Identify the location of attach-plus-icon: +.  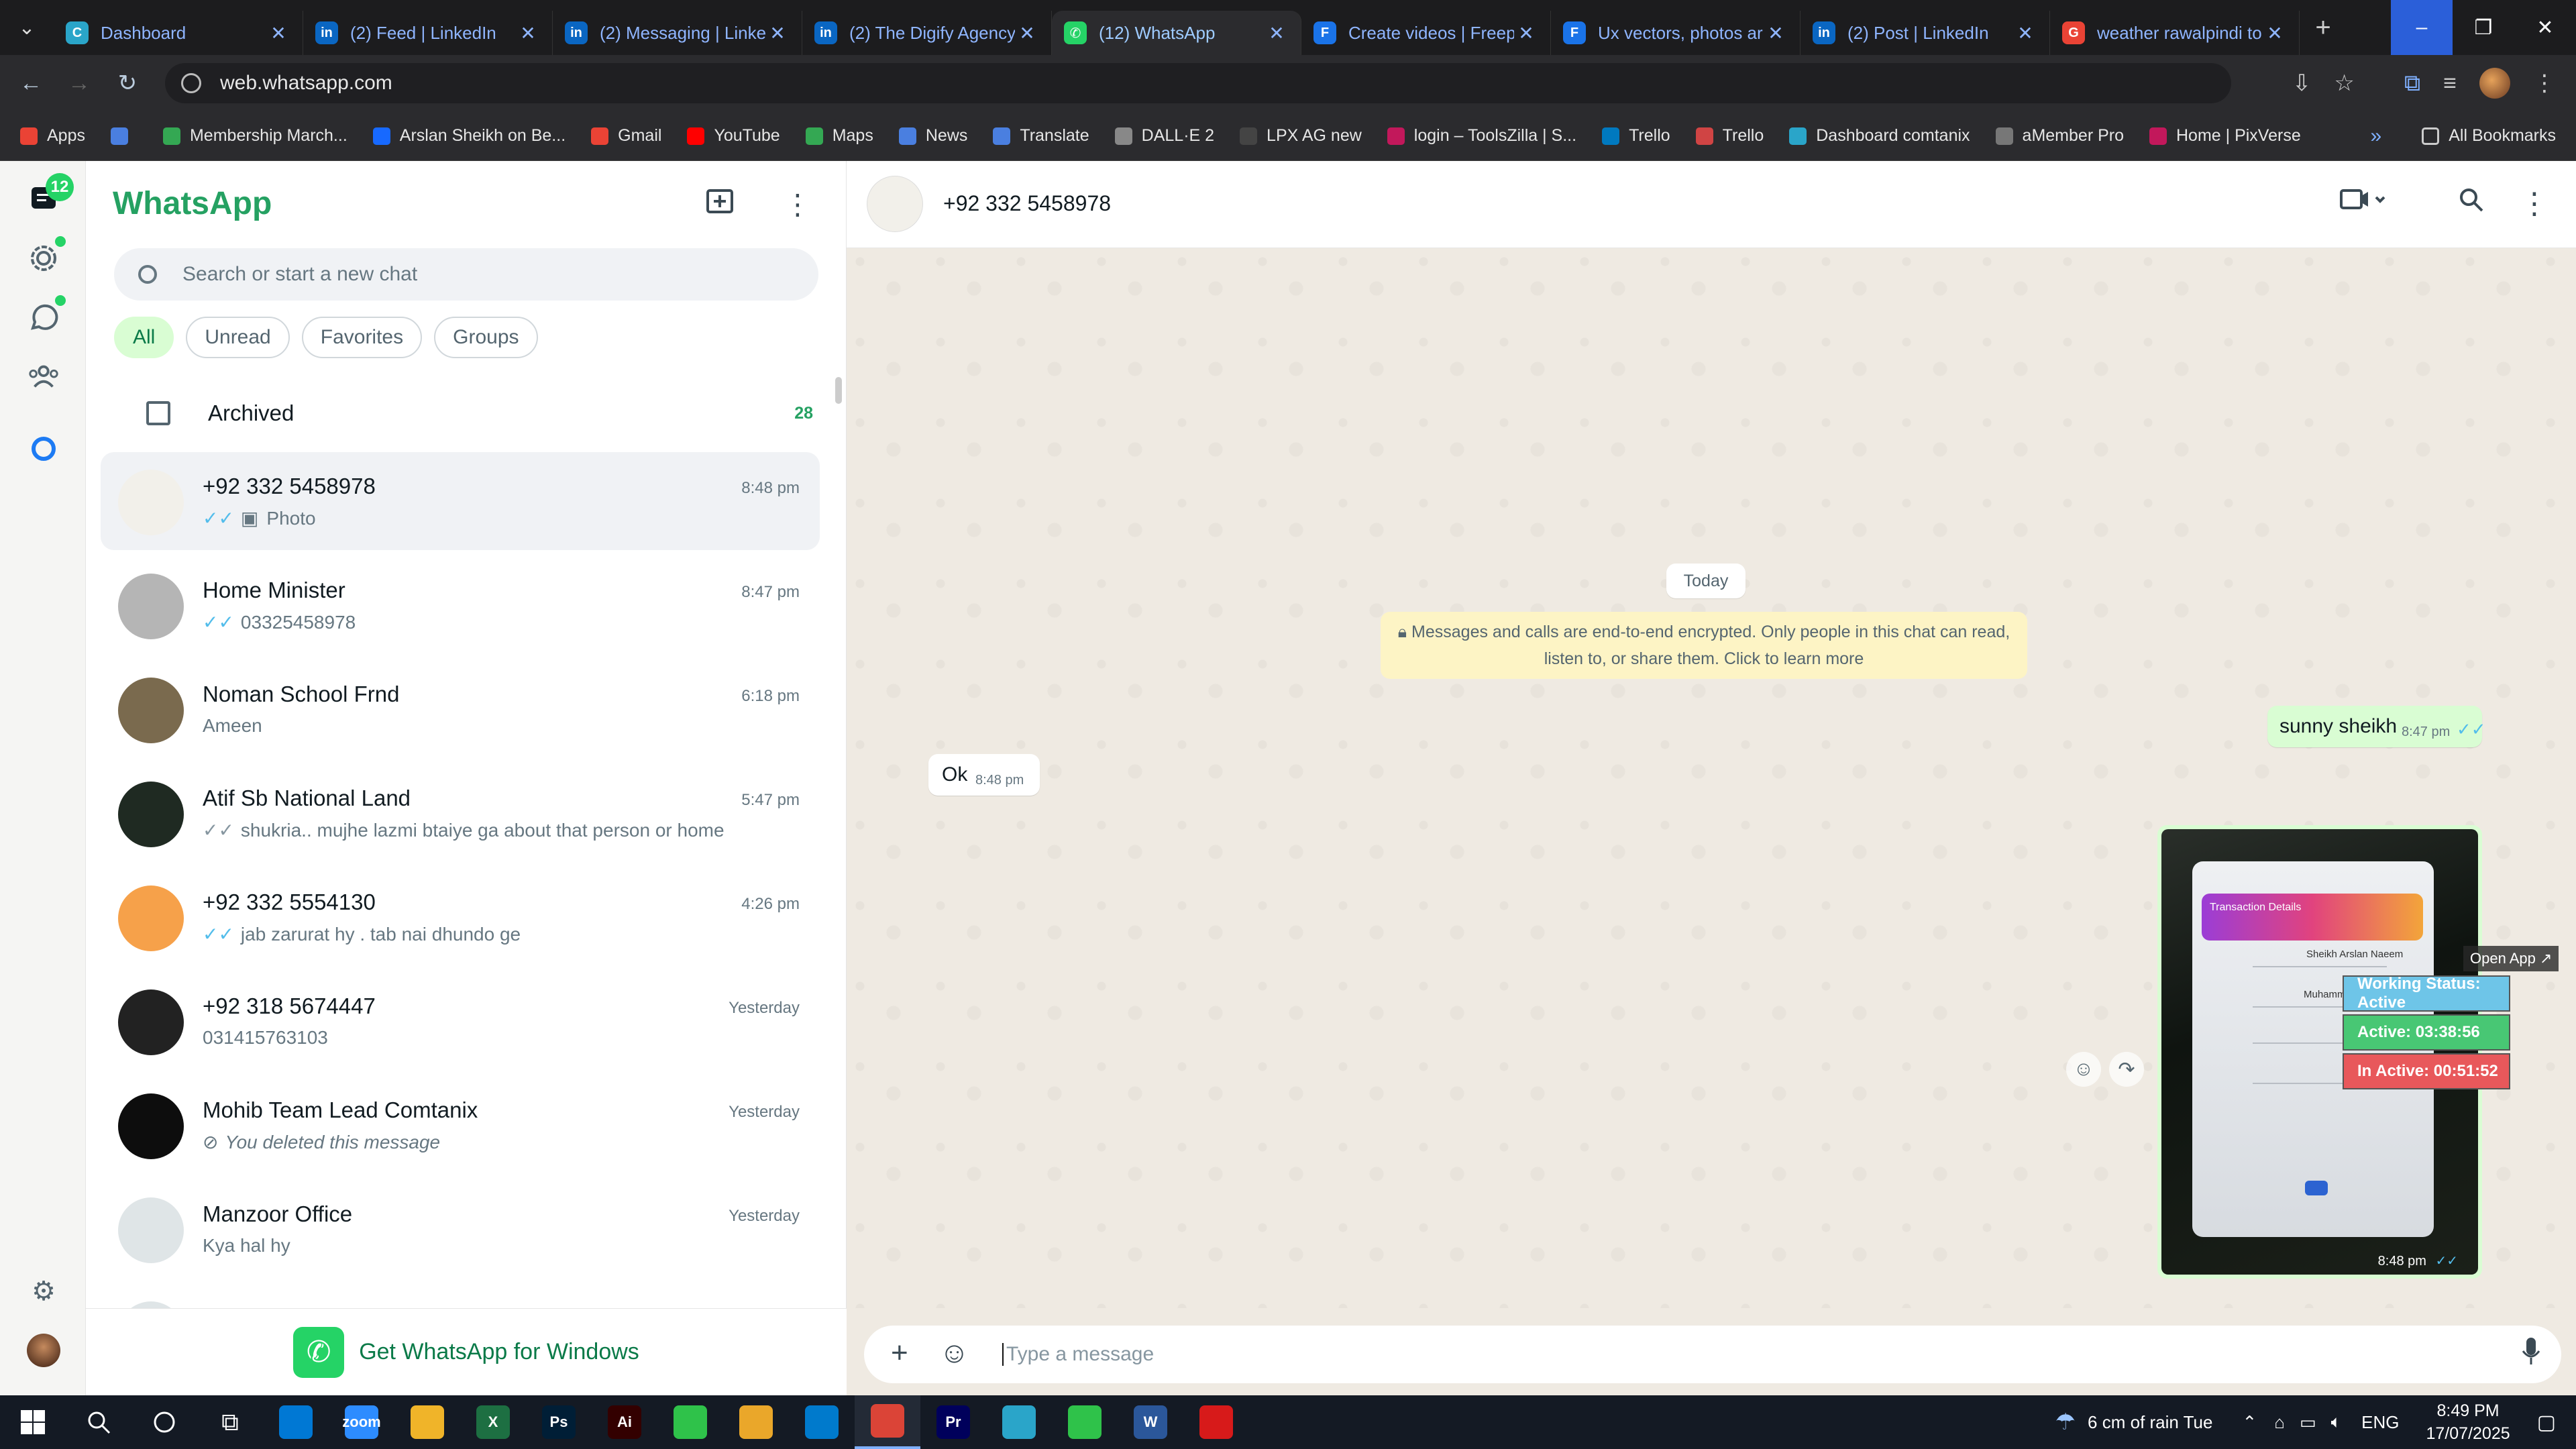
(899, 1353).